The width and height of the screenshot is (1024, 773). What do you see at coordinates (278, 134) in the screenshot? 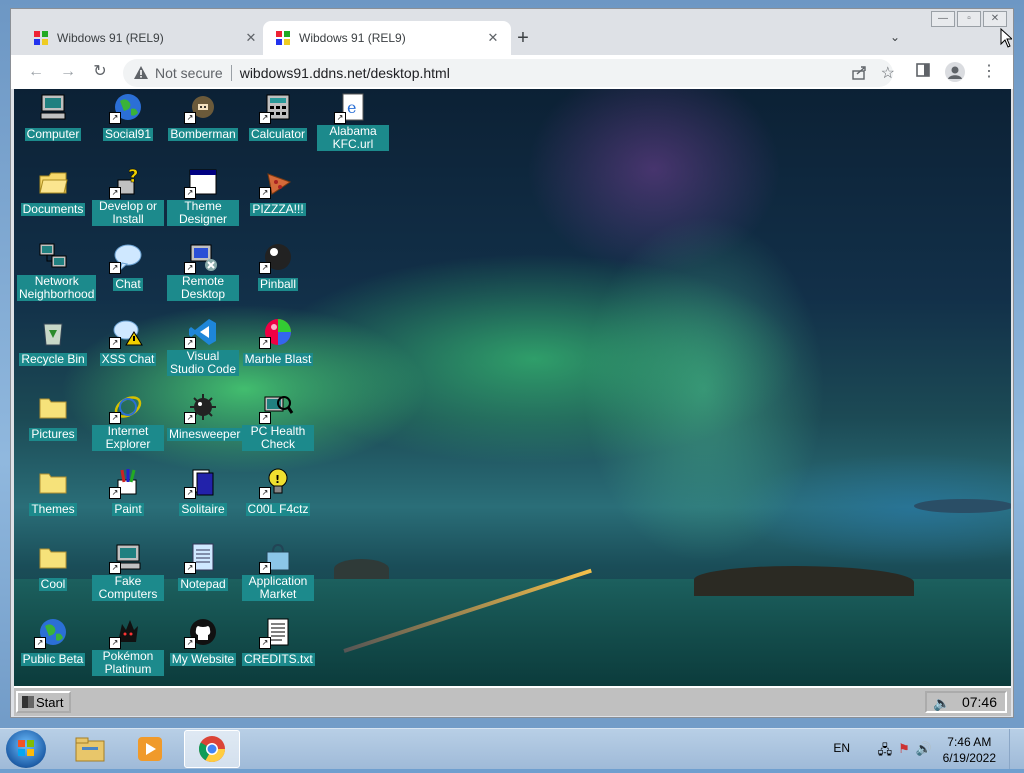
I see `desktop-icon-label: Calculator` at bounding box center [278, 134].